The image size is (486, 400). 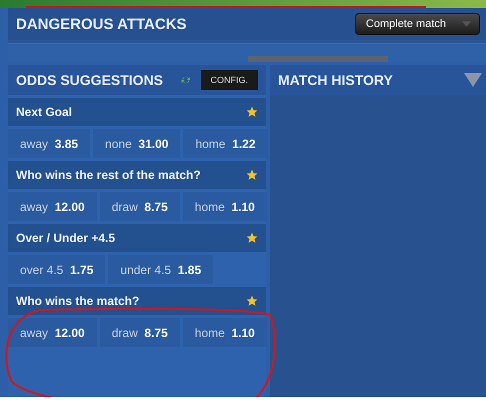 I want to click on odds-button: under 4.5 1.85, so click(x=161, y=269).